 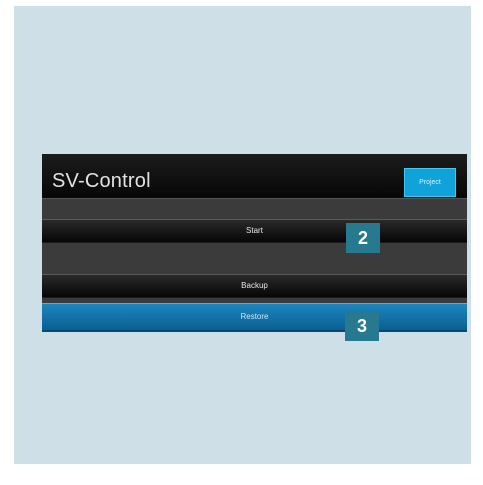 What do you see at coordinates (254, 231) in the screenshot?
I see `start-button: Start` at bounding box center [254, 231].